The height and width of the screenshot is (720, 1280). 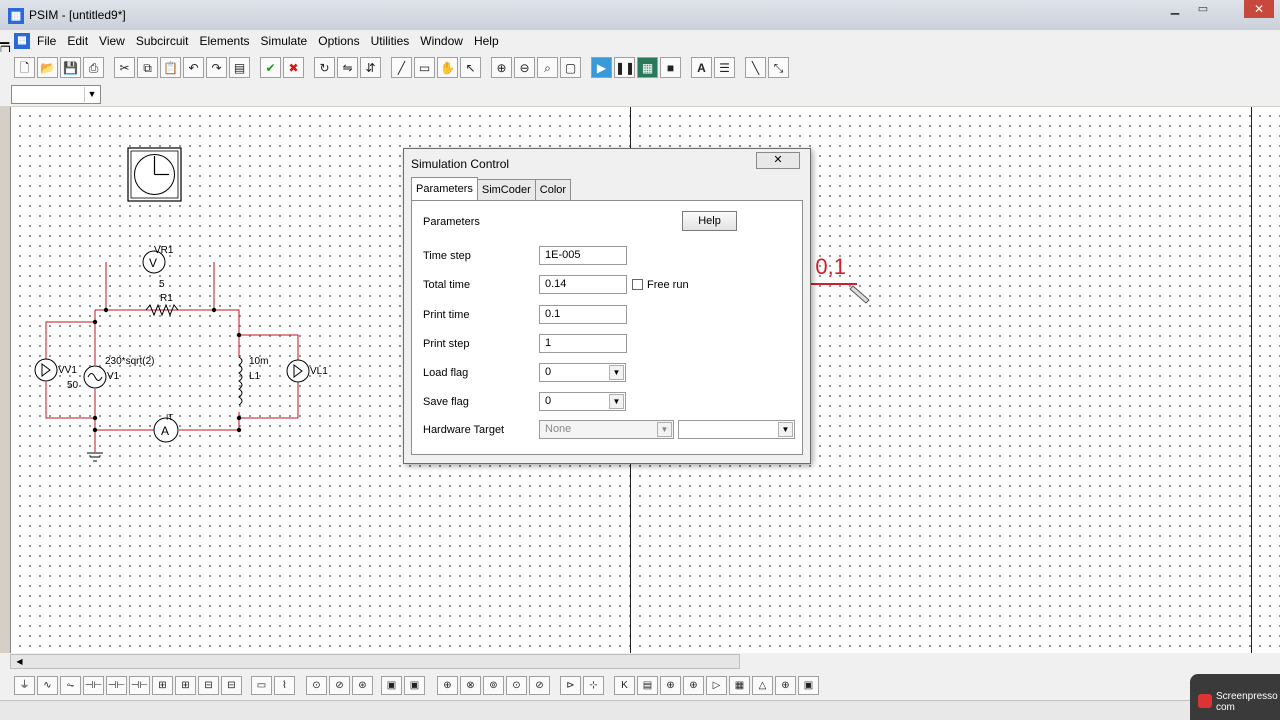 I want to click on open-folder-icon: 📂, so click(x=47, y=67).